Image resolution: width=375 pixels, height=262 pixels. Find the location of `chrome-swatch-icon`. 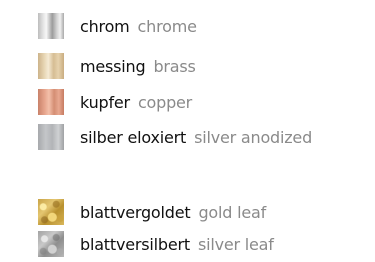

chrome-swatch-icon is located at coordinates (51, 26).